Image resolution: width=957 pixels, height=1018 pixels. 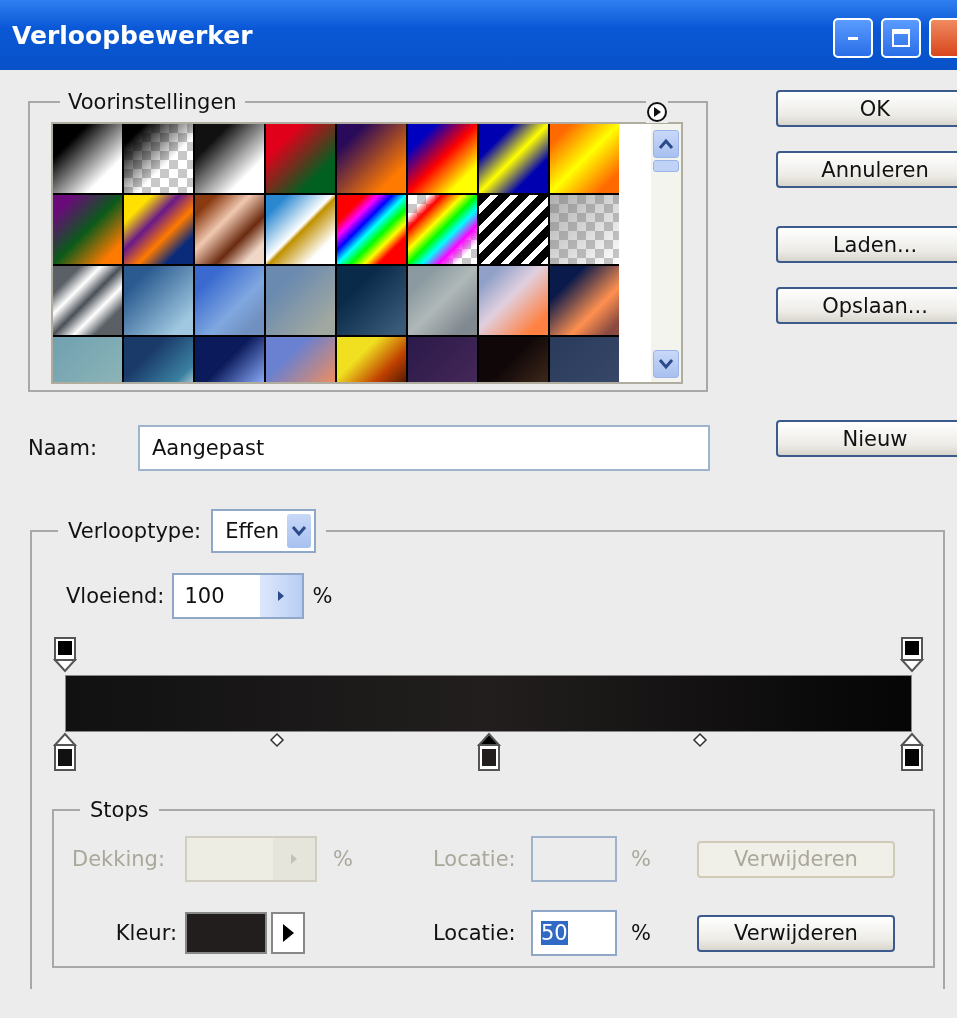 I want to click on group-label: Stops, so click(x=119, y=810).